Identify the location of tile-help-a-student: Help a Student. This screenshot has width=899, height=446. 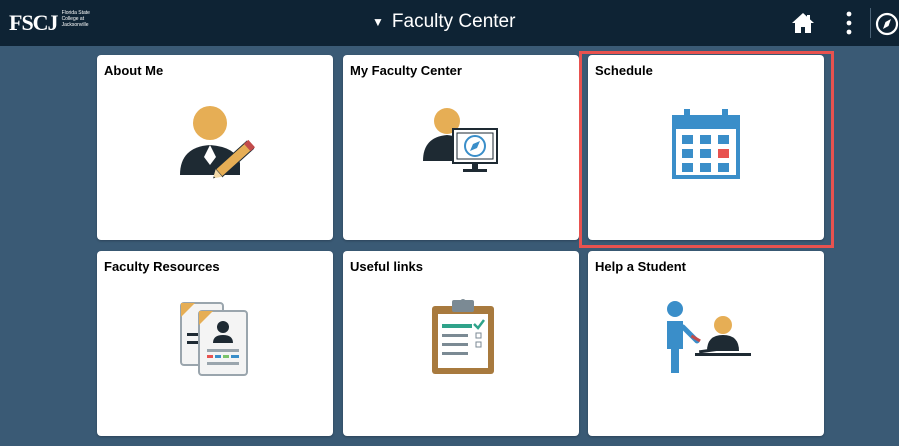
(706, 343).